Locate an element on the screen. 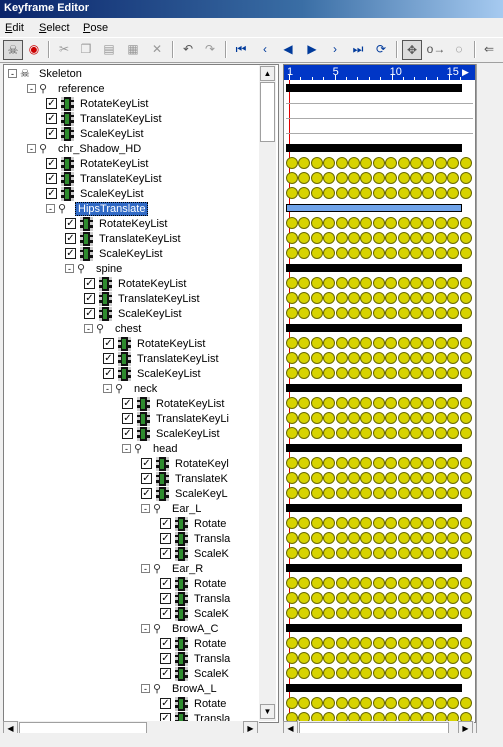 This screenshot has width=503, height=747. key-list-label: Rotate is located at coordinates (210, 704).